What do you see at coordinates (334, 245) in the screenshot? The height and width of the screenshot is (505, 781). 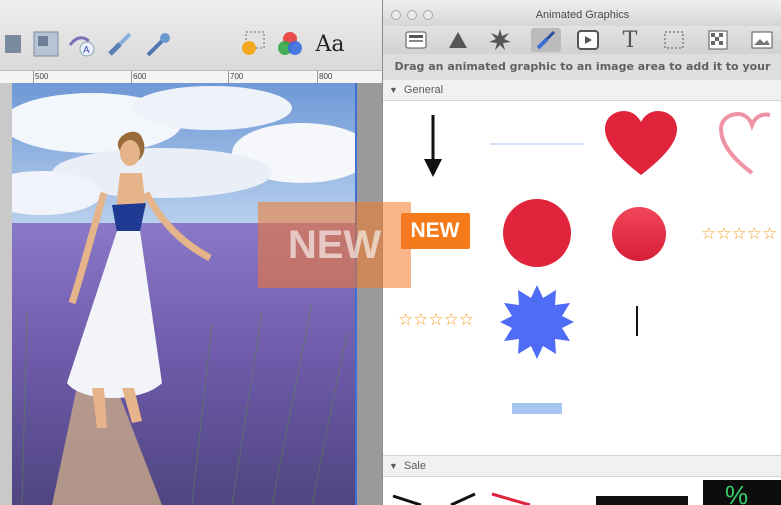 I see `dragging-new-badge: NEW` at bounding box center [334, 245].